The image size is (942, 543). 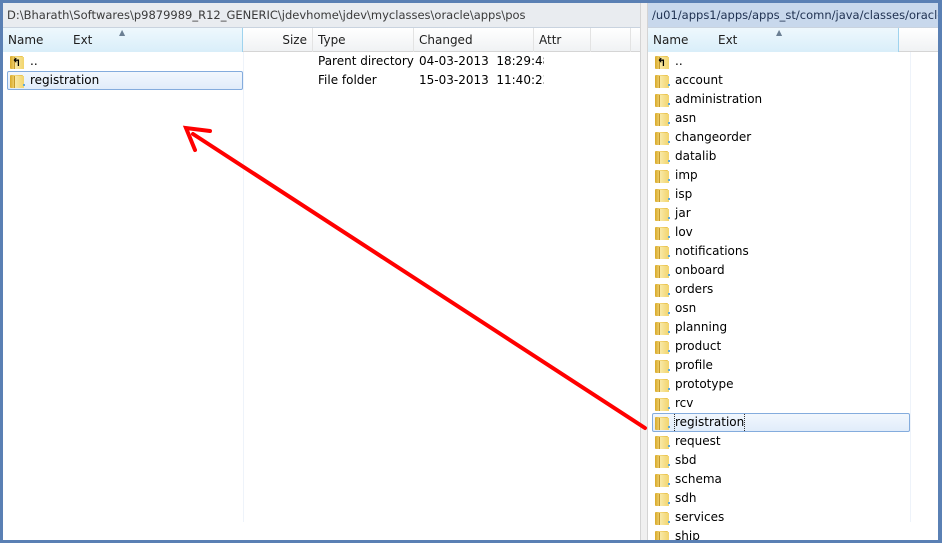 I want to click on file-type: File folder, so click(x=347, y=80).